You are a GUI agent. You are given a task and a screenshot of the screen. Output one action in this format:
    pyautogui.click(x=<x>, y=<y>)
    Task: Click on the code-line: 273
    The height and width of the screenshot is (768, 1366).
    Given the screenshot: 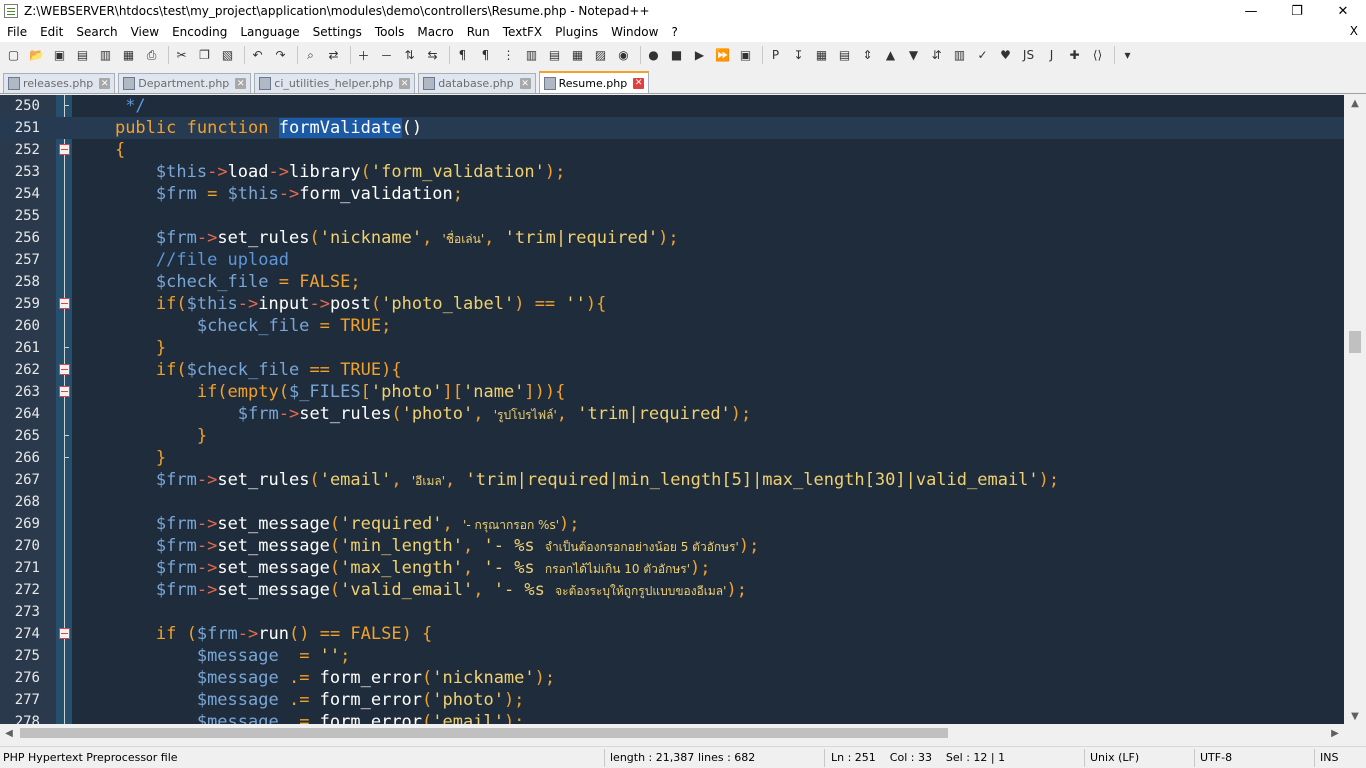 What is the action you would take?
    pyautogui.click(x=672, y=612)
    